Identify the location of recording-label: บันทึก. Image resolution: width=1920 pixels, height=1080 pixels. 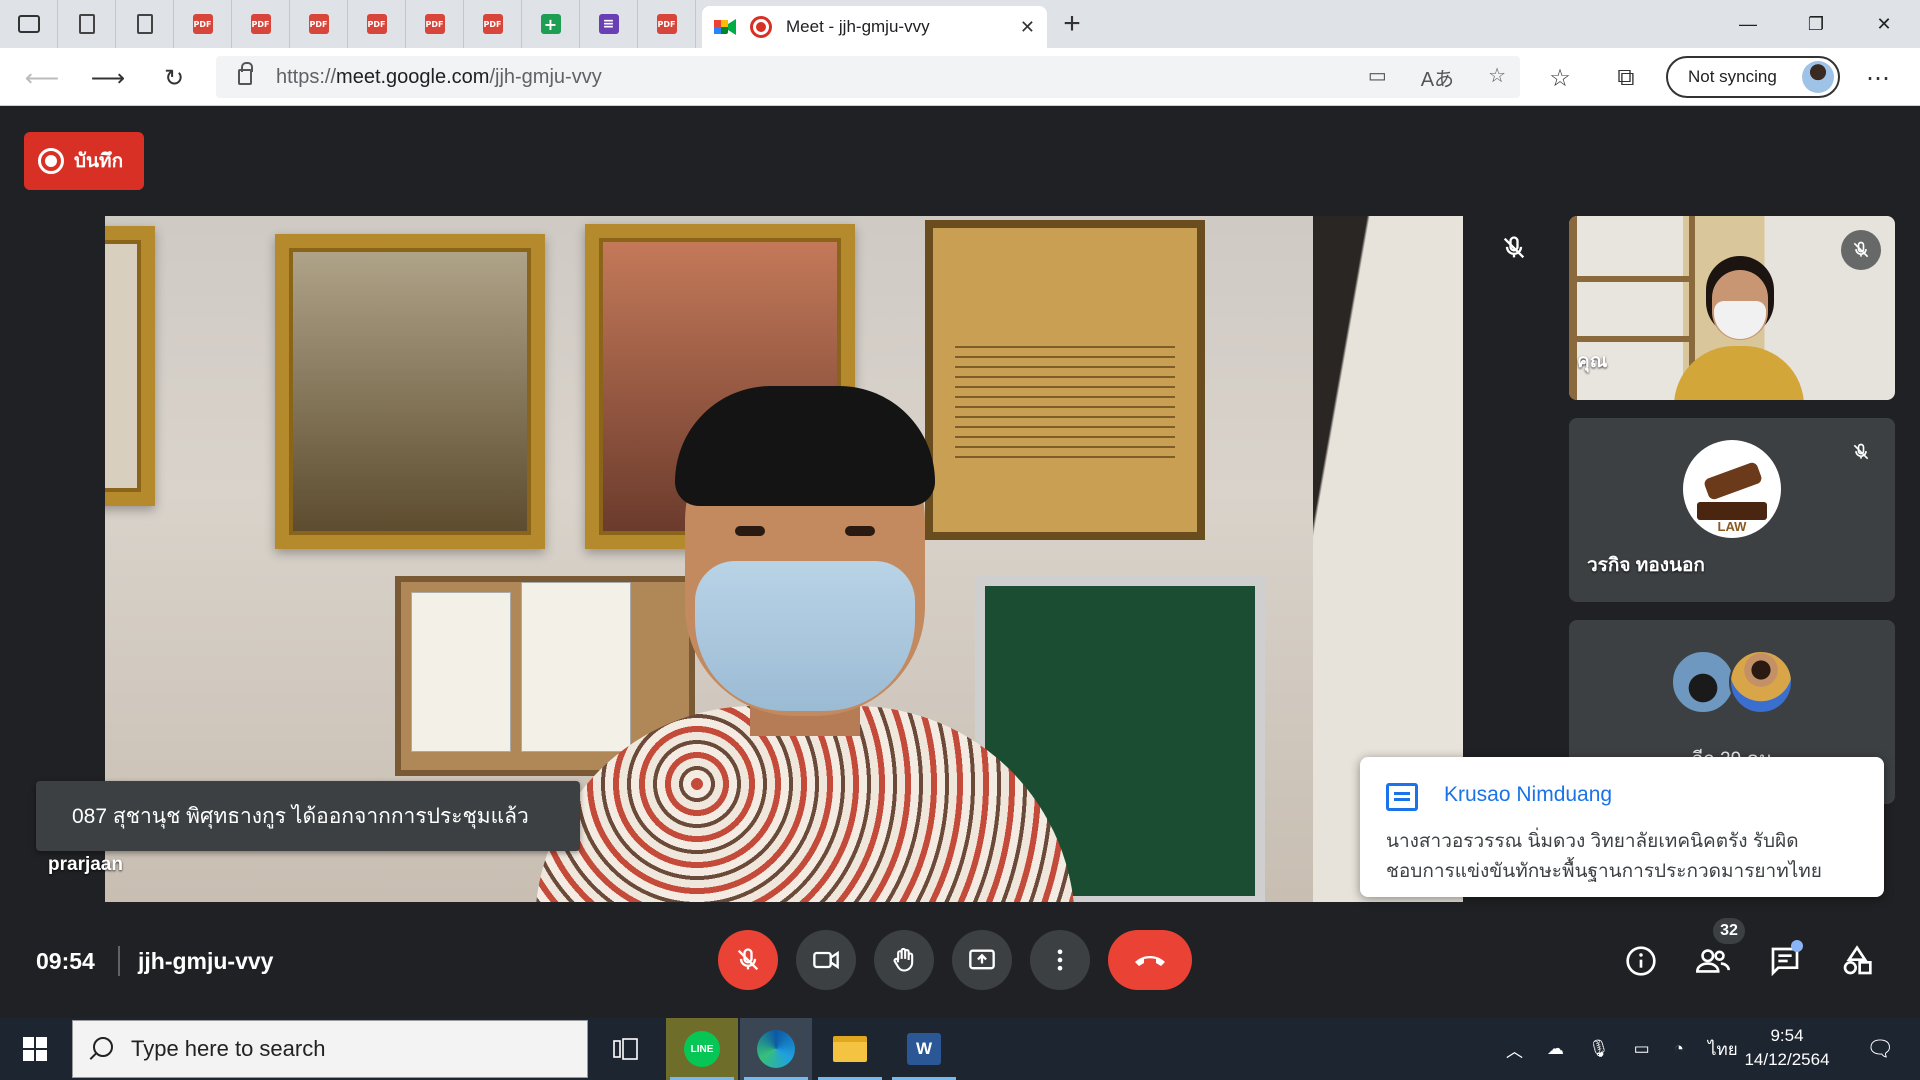
(99, 161).